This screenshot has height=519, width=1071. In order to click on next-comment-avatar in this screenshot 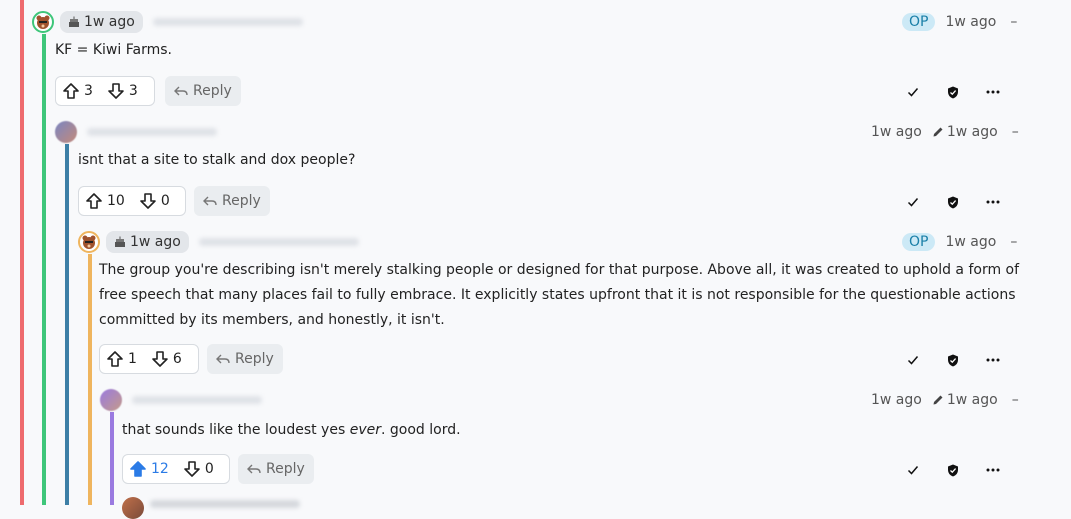, I will do `click(133, 508)`.